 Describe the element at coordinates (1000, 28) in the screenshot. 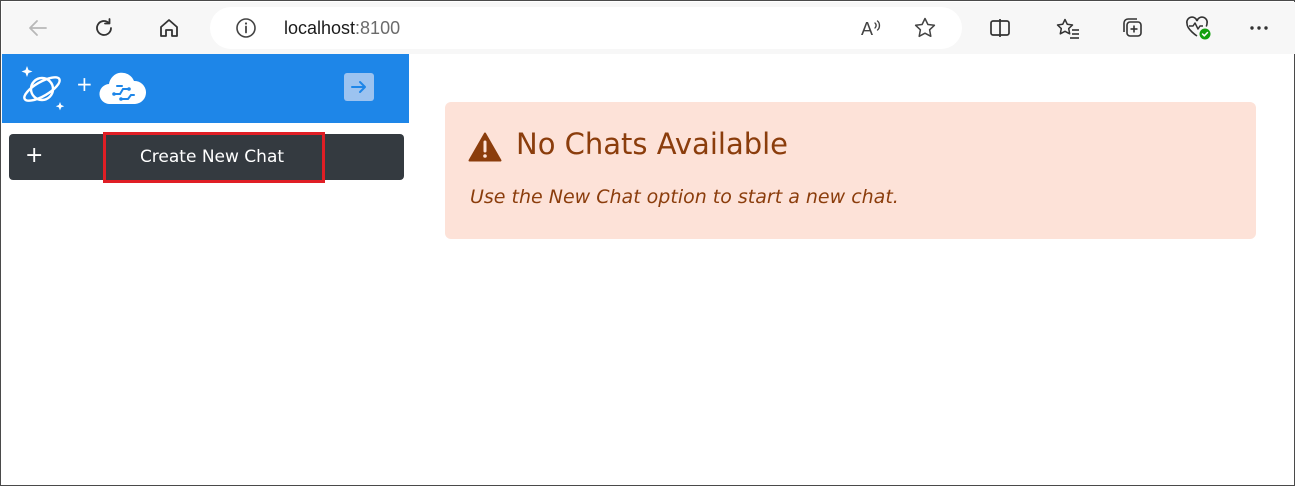

I see `split-screen-icon` at that location.